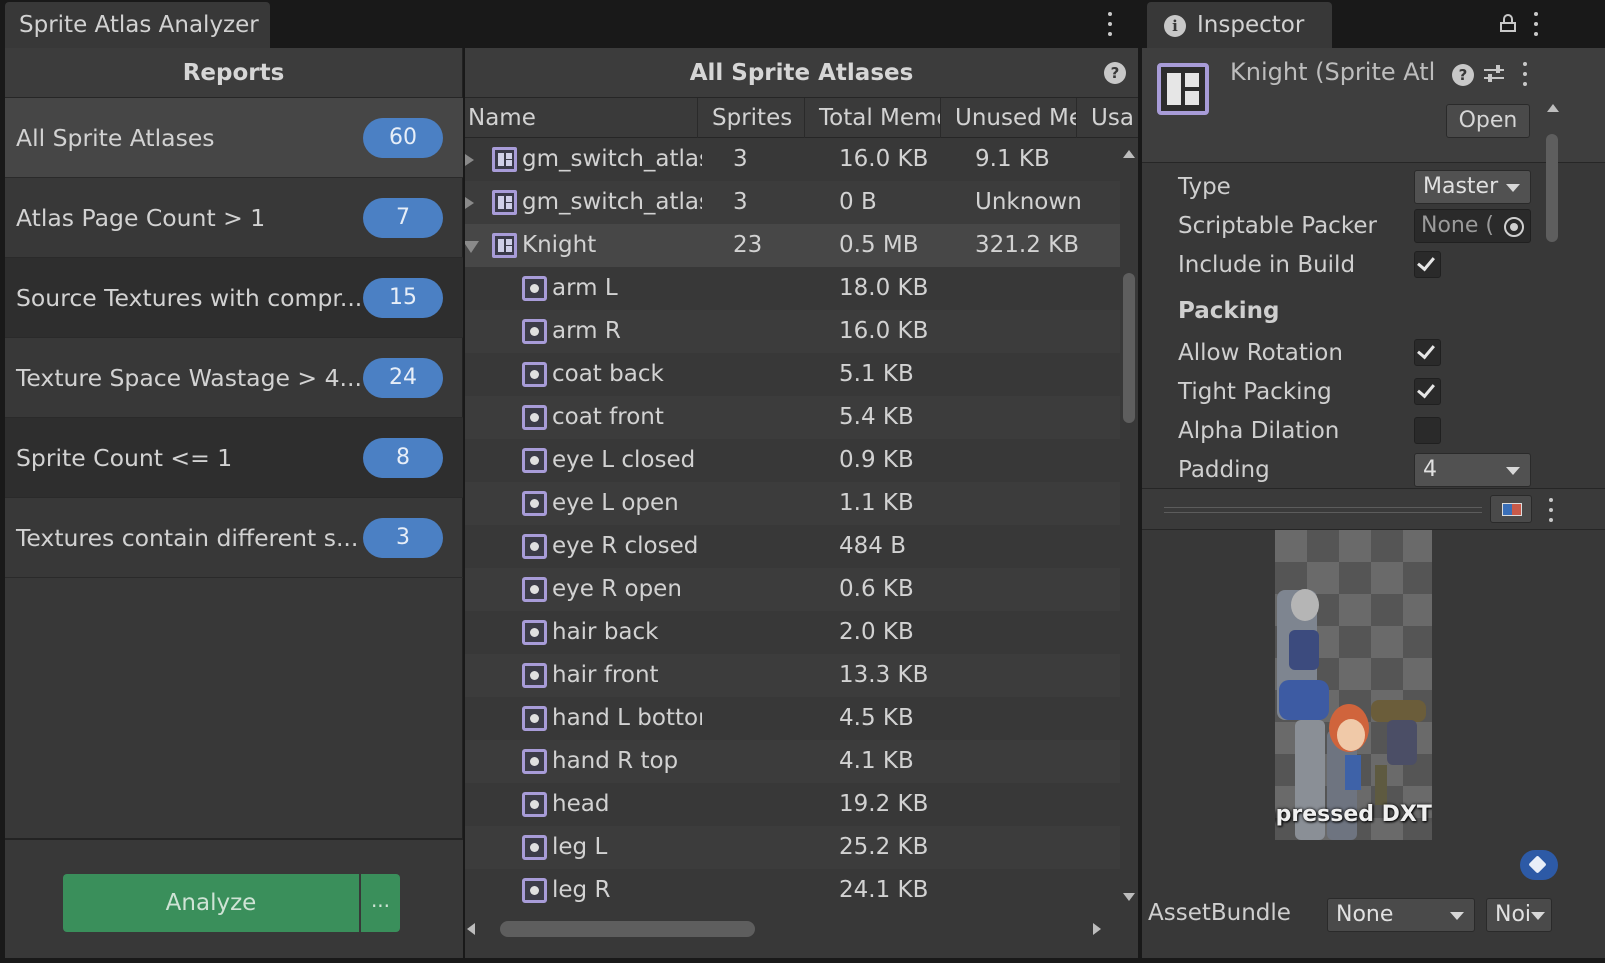  I want to click on report-item-all-sprite-atlases: All Sprite Atlases 60, so click(234, 138).